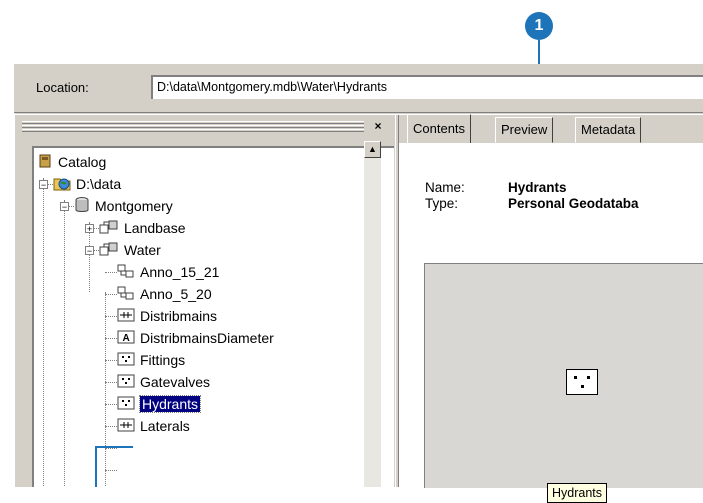 The height and width of the screenshot is (503, 703). Describe the element at coordinates (442, 203) in the screenshot. I see `type-label: Type:` at that location.